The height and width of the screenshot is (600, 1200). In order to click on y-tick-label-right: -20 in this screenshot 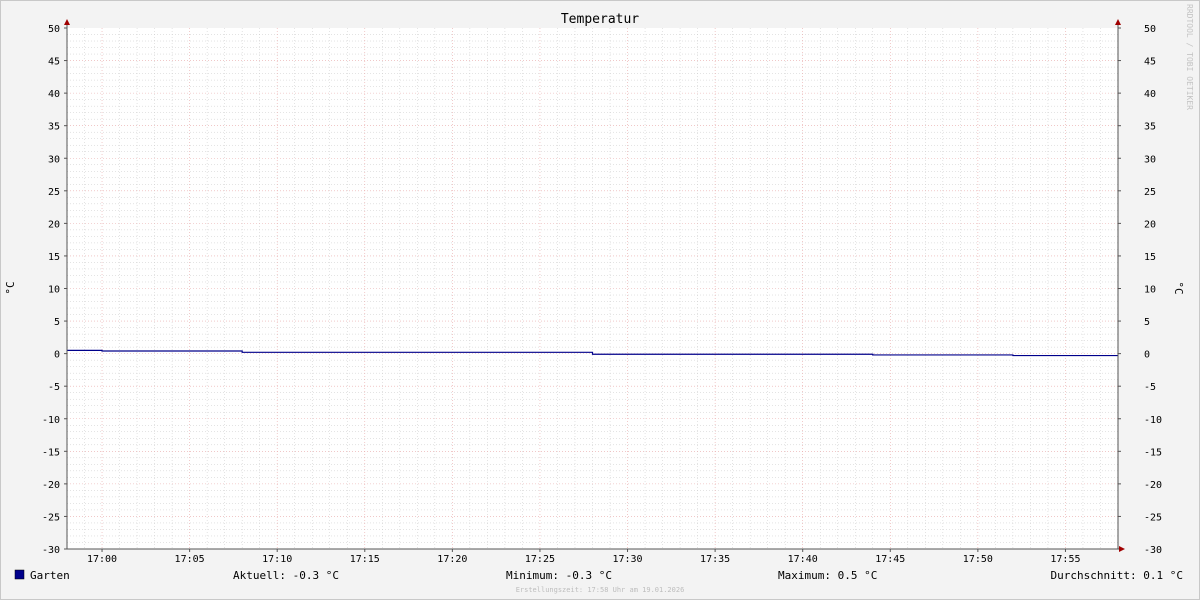, I will do `click(1153, 485)`.